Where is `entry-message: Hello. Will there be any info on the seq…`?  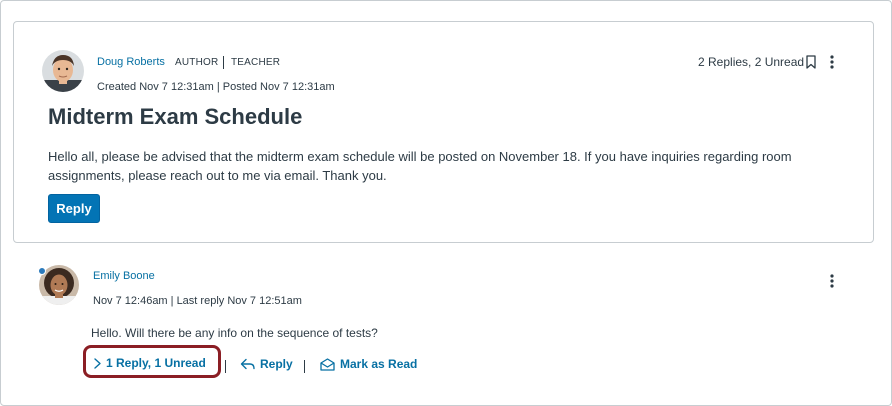
entry-message: Hello. Will there be any info on the seq… is located at coordinates (234, 333).